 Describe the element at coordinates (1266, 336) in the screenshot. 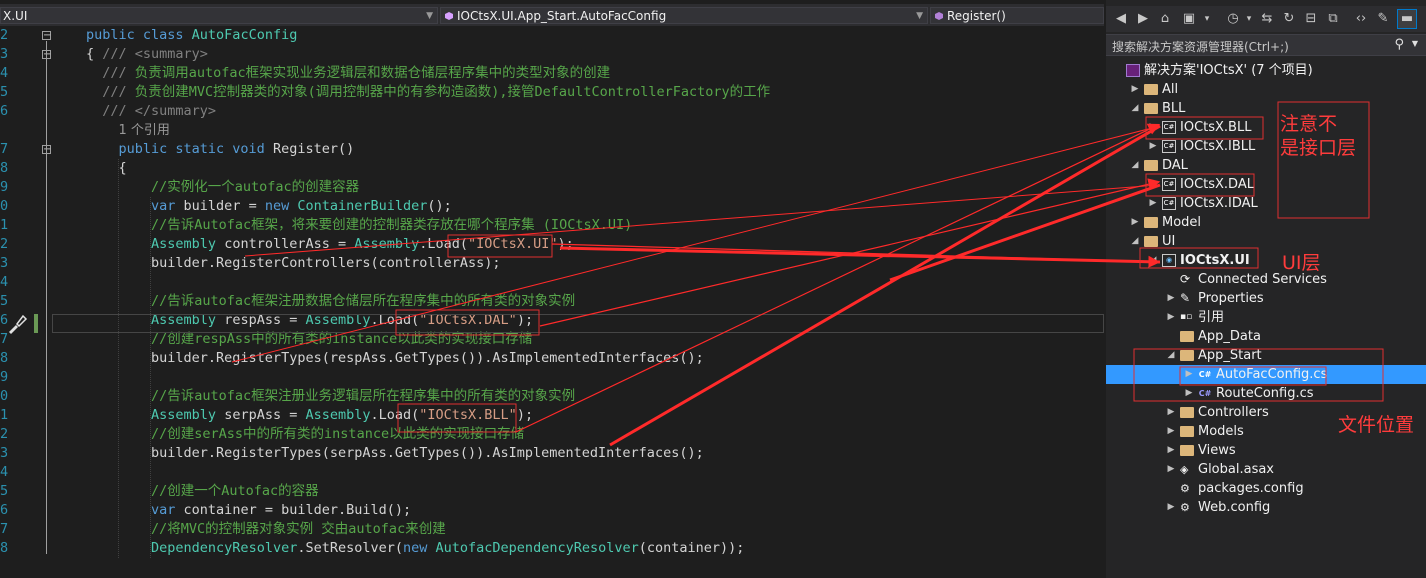

I see `tree-node: App_Data` at that location.